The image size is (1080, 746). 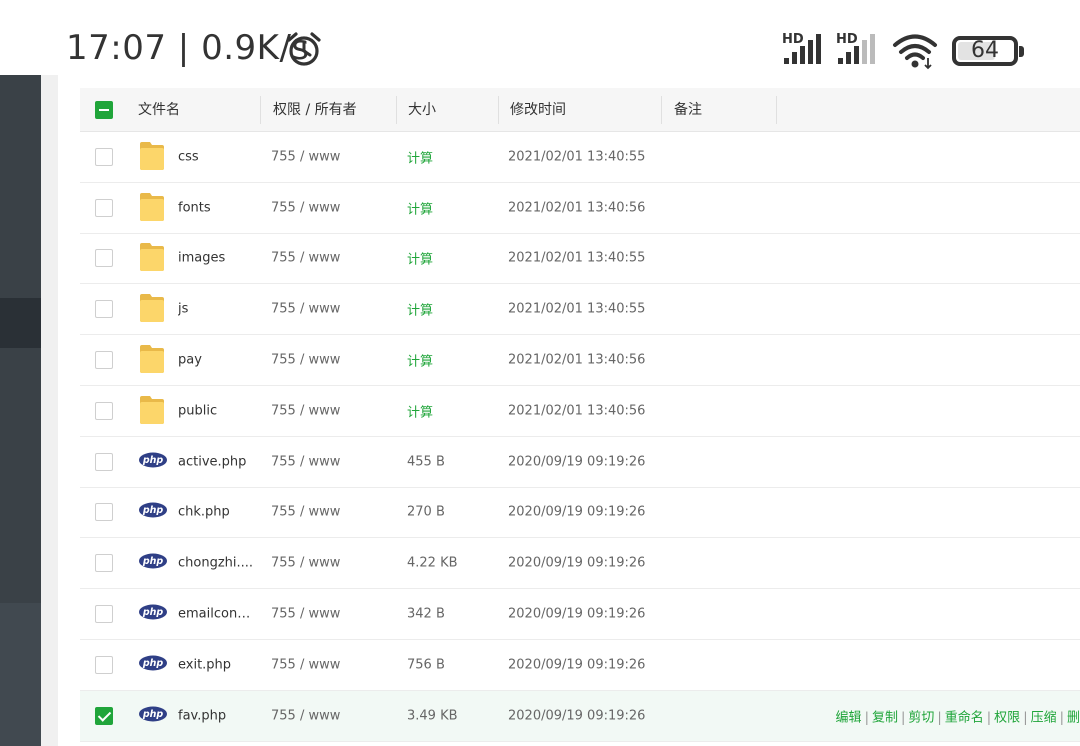 I want to click on row-action-link: 编辑, so click(x=849, y=717).